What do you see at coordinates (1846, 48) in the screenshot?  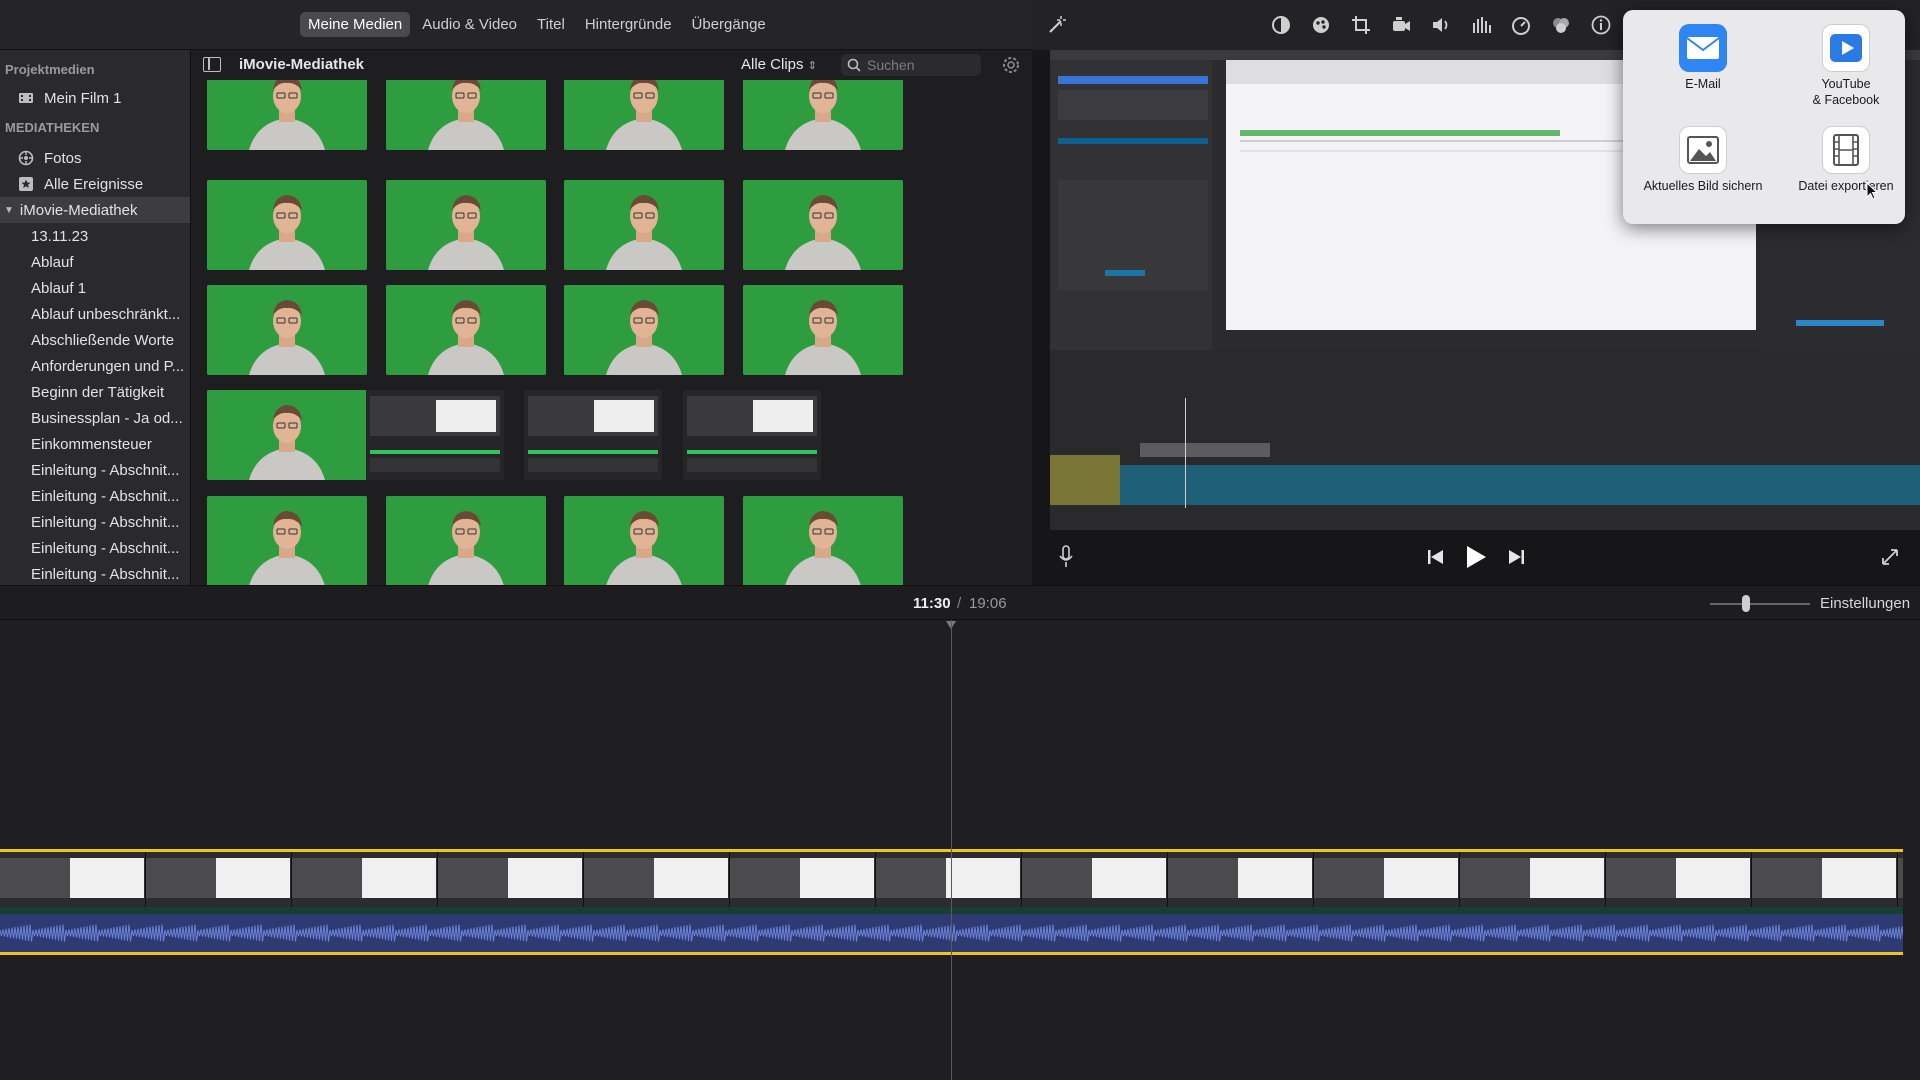 I see `youtube-icon` at bounding box center [1846, 48].